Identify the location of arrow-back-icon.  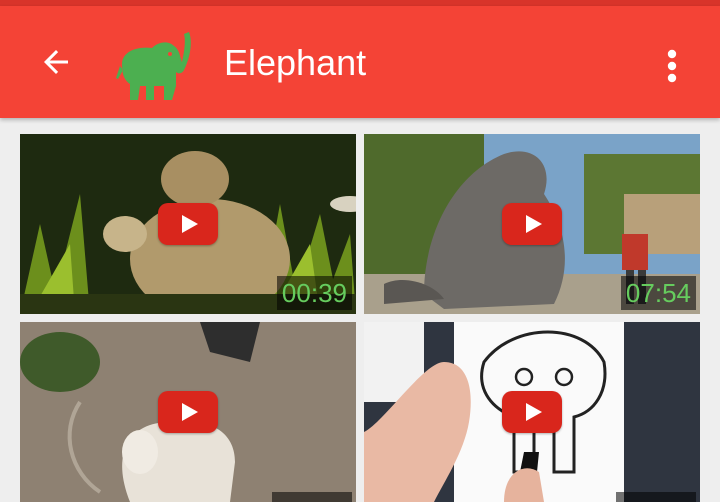
(56, 62).